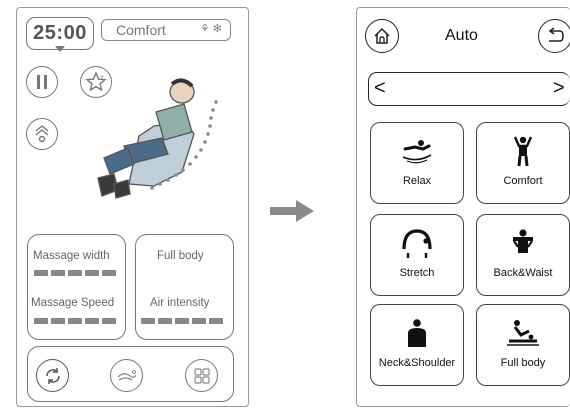 The width and height of the screenshot is (570, 409). What do you see at coordinates (417, 181) in the screenshot?
I see `program-relax-label: Relax` at bounding box center [417, 181].